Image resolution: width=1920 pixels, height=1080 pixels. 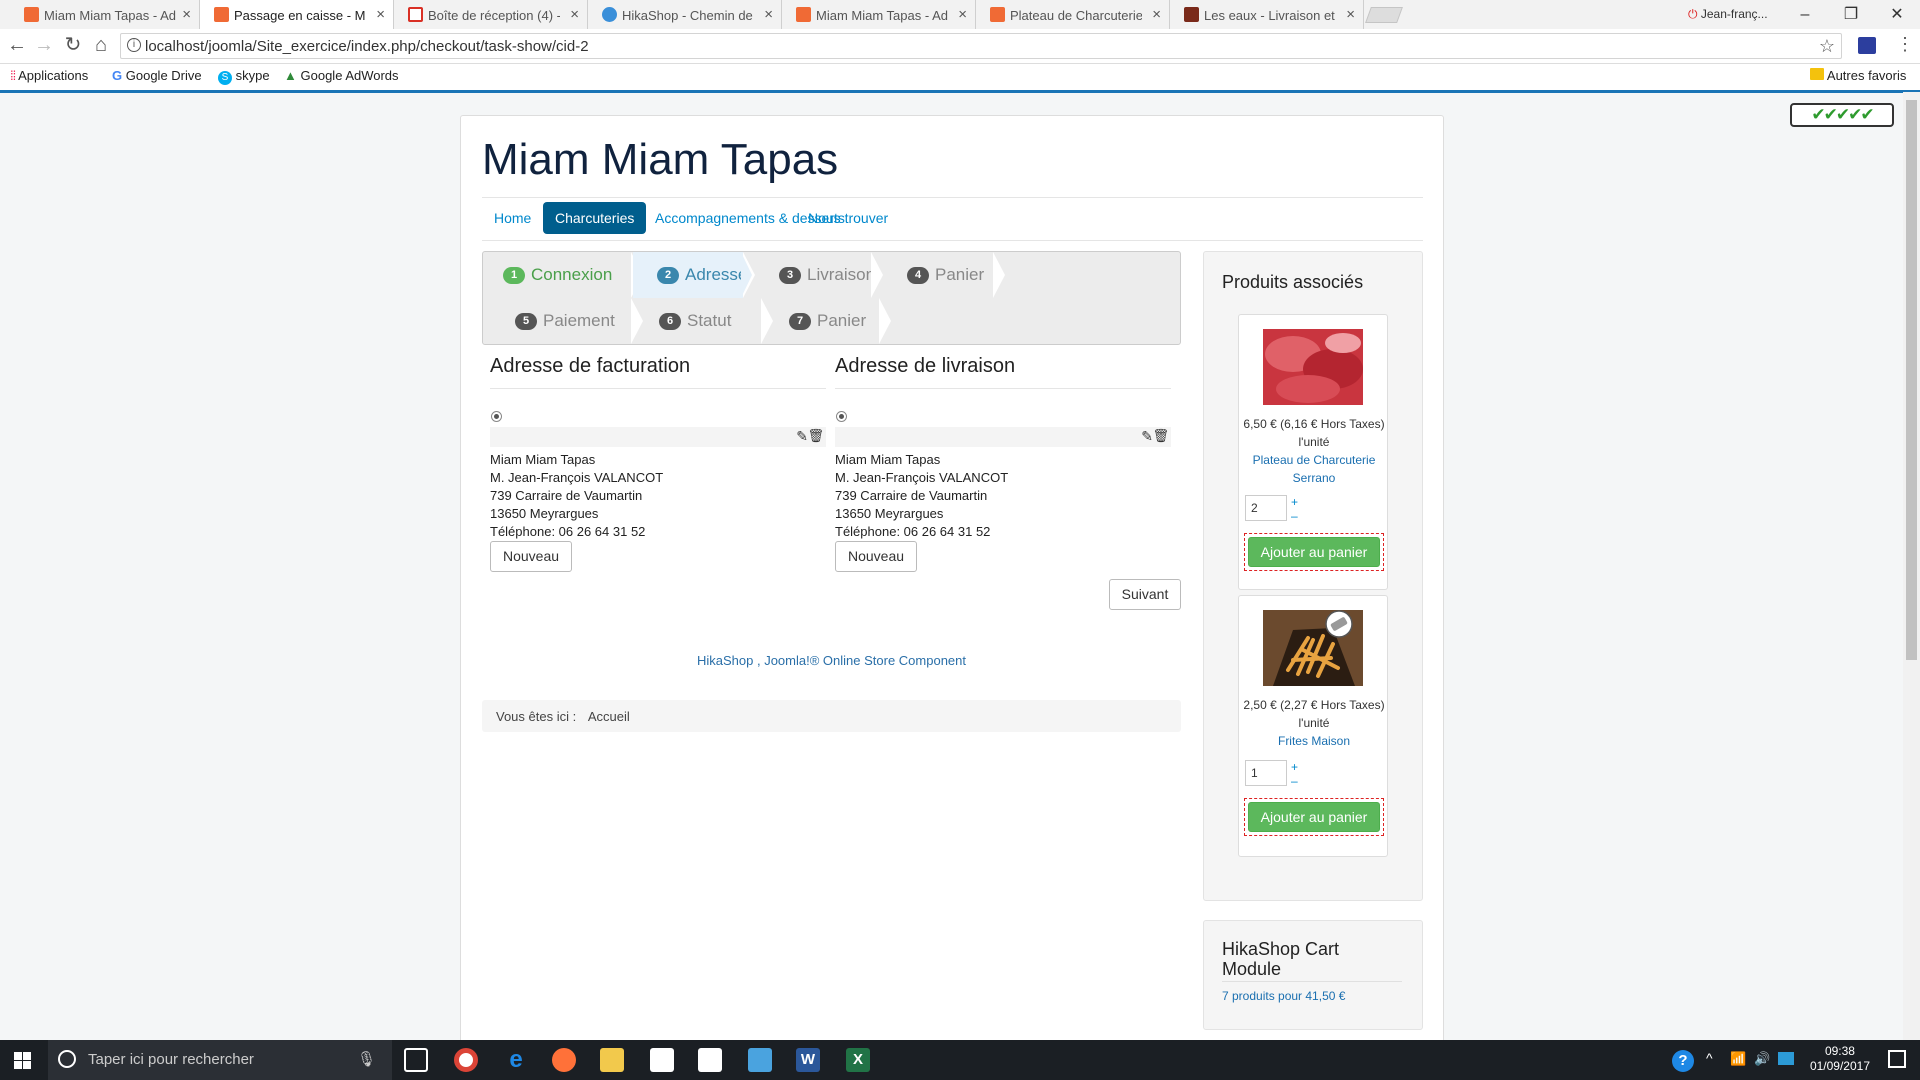 I want to click on nav-charcuteries: Charcuteries, so click(x=595, y=218).